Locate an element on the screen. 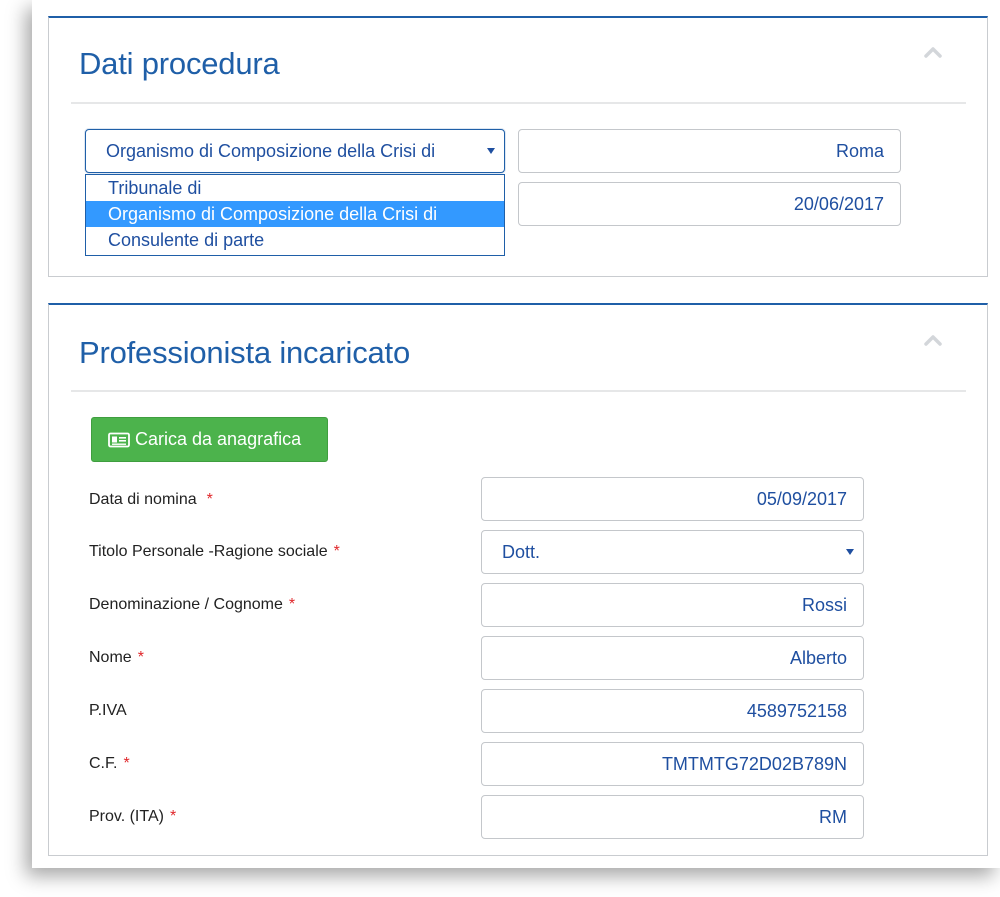 The width and height of the screenshot is (1000, 897). titolo-select: Dott. is located at coordinates (672, 552).